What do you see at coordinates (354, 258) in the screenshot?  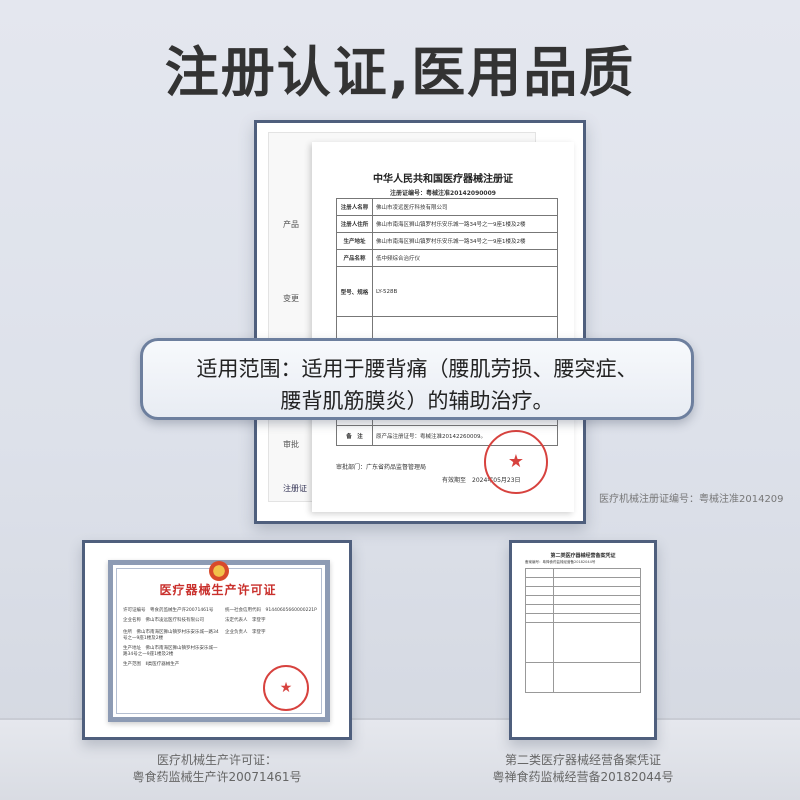 I see `row-key: 产品名称` at bounding box center [354, 258].